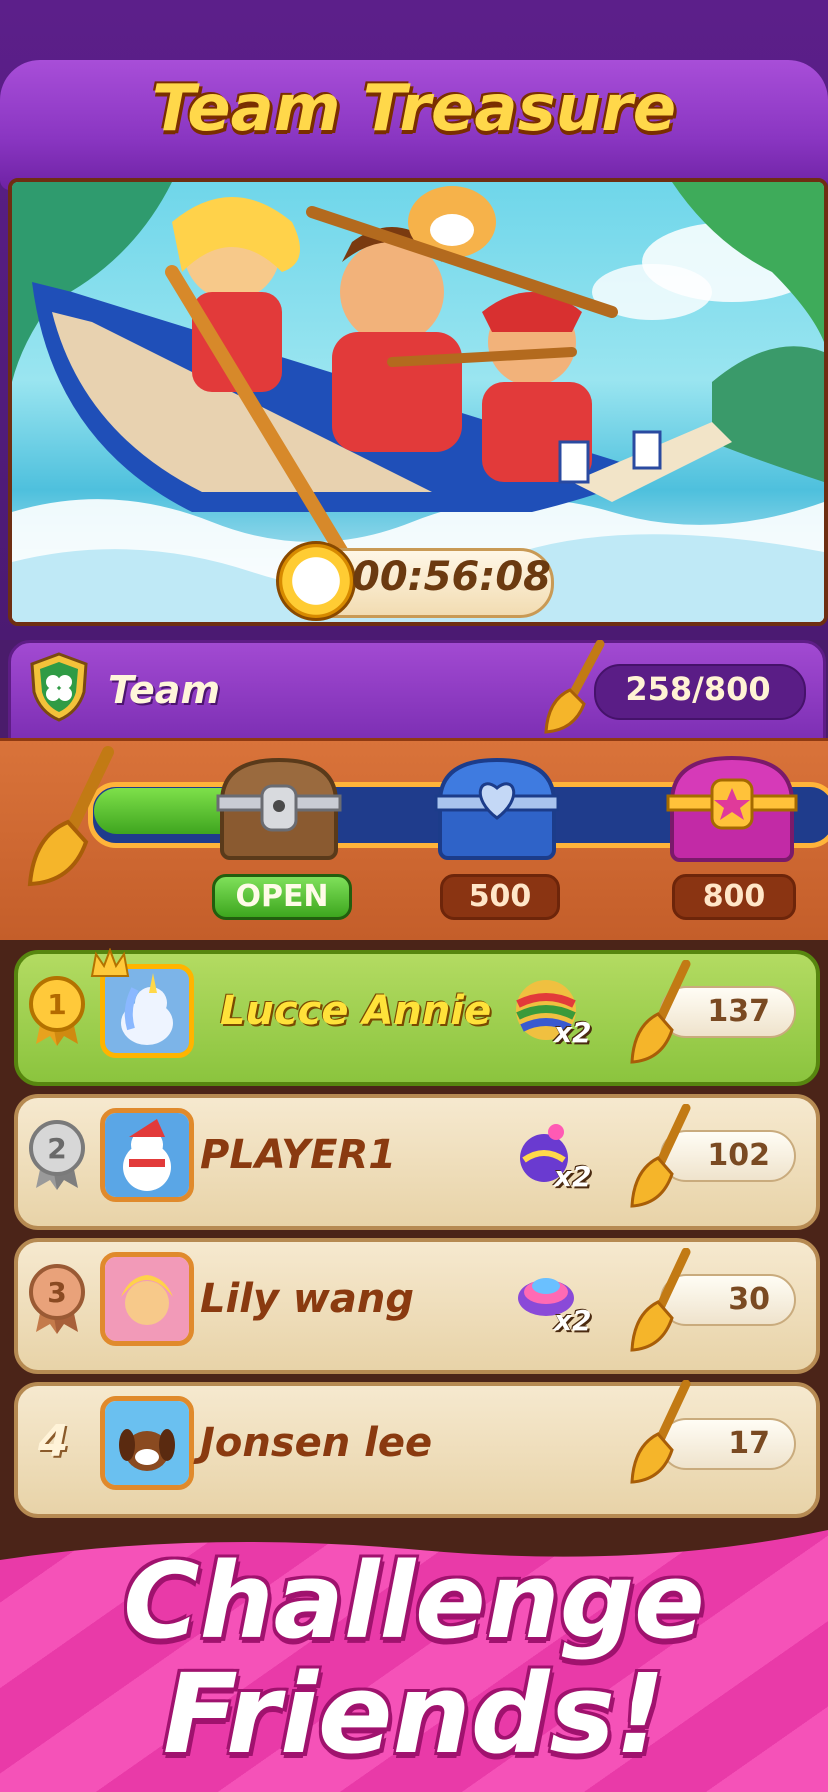 The width and height of the screenshot is (828, 1792). What do you see at coordinates (59, 687) in the screenshot?
I see `clover-shield-icon` at bounding box center [59, 687].